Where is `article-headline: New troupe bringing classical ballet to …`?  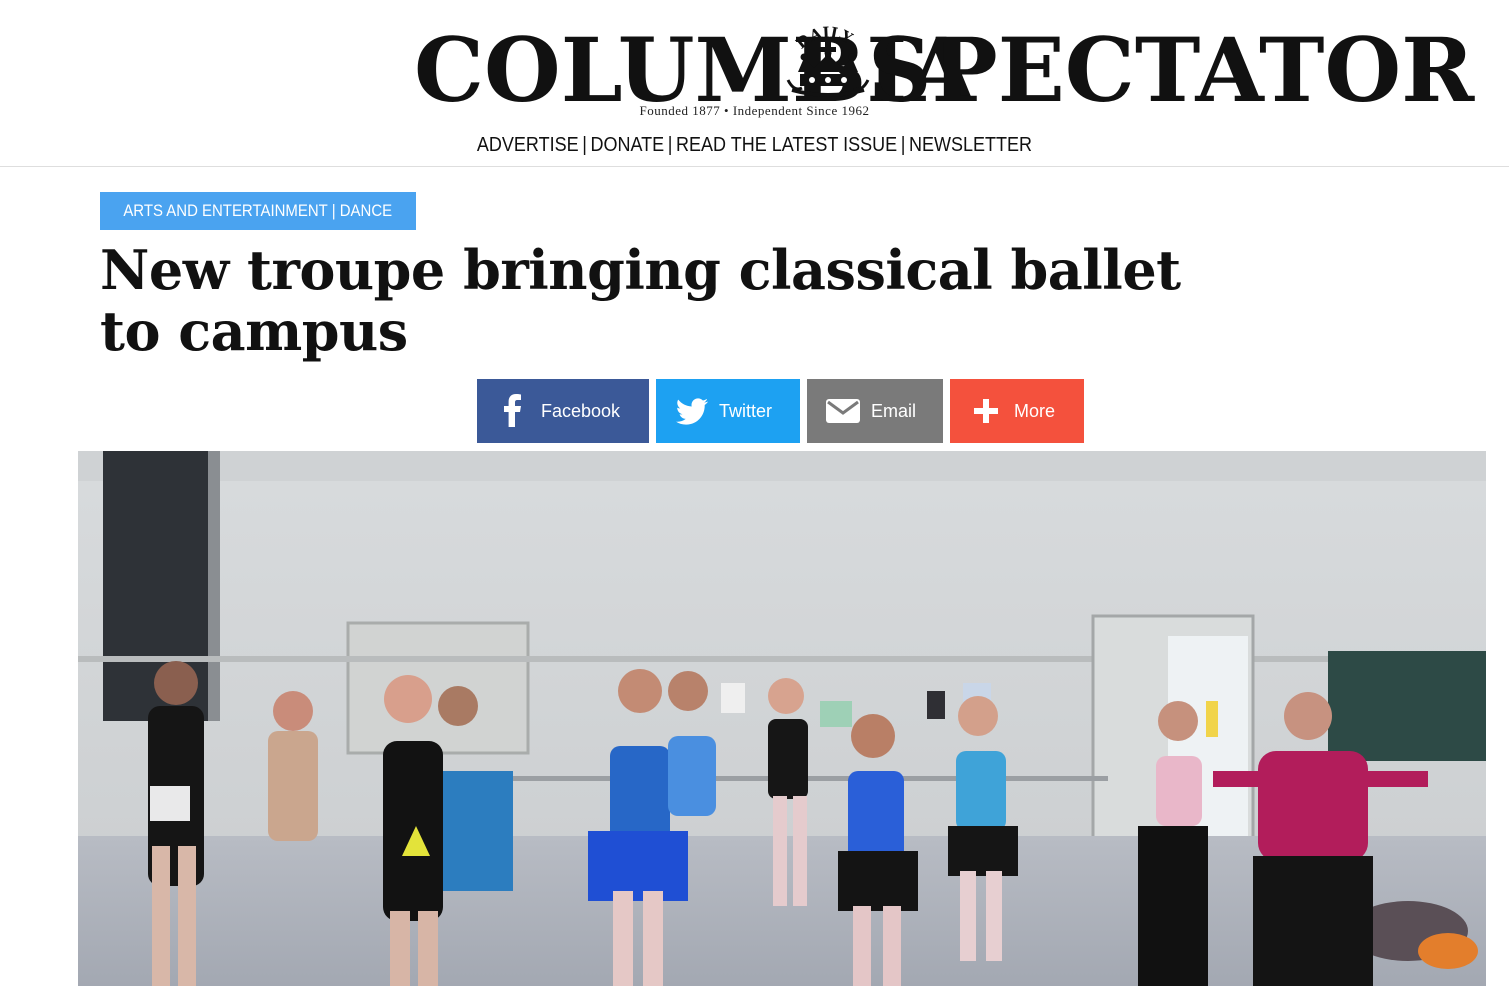 article-headline: New troupe bringing classical ballet to … is located at coordinates (640, 300).